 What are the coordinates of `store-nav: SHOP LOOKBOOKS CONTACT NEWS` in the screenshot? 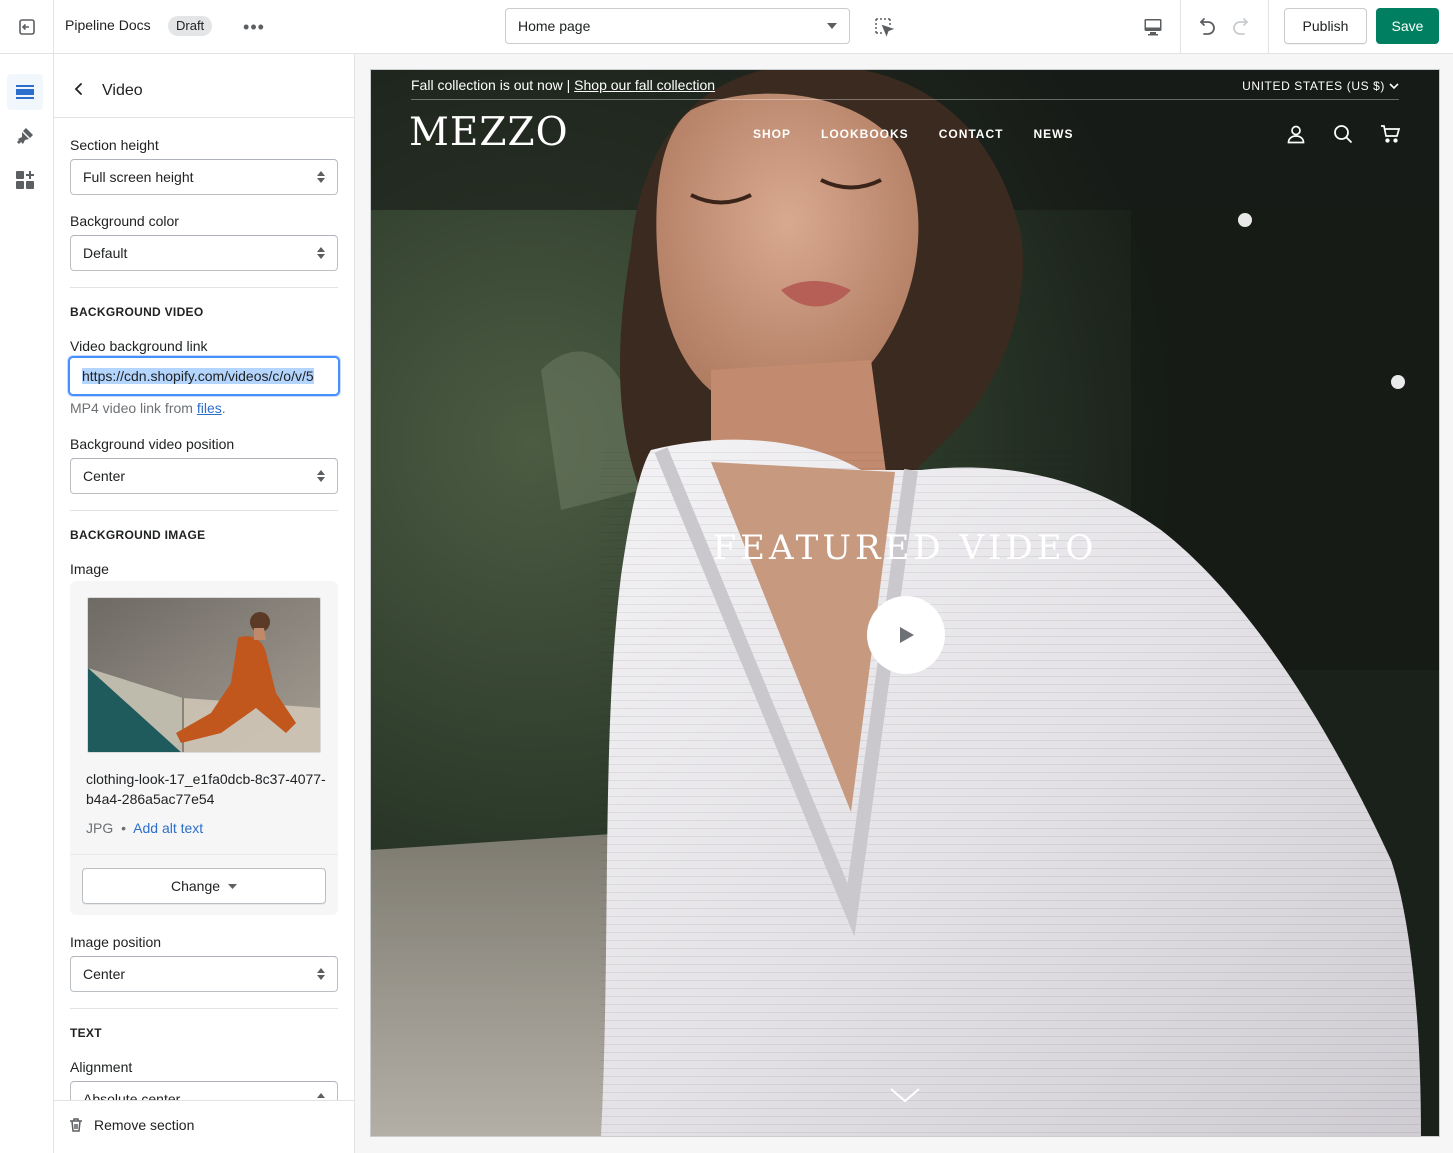 It's located at (913, 134).